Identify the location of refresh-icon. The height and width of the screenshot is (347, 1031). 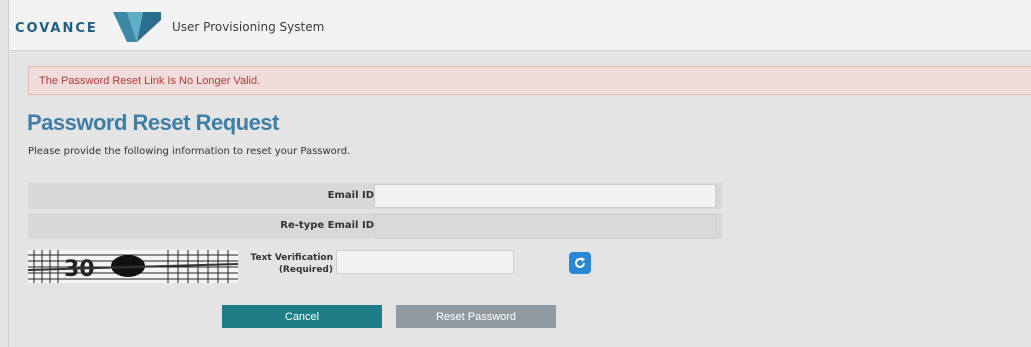
(580, 262).